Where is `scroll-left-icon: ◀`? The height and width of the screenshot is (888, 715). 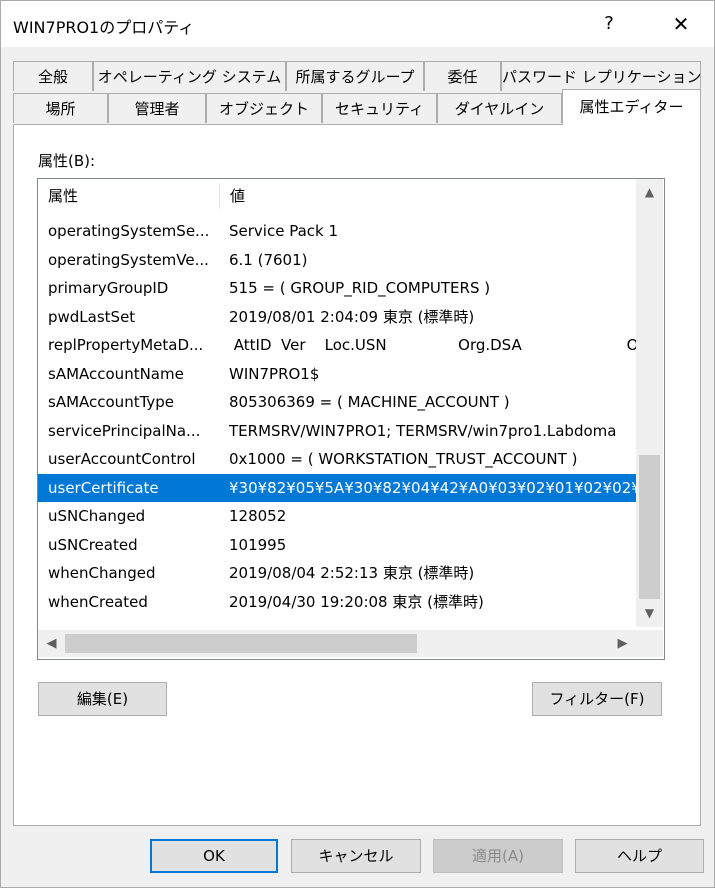
scroll-left-icon: ◀ is located at coordinates (51, 643).